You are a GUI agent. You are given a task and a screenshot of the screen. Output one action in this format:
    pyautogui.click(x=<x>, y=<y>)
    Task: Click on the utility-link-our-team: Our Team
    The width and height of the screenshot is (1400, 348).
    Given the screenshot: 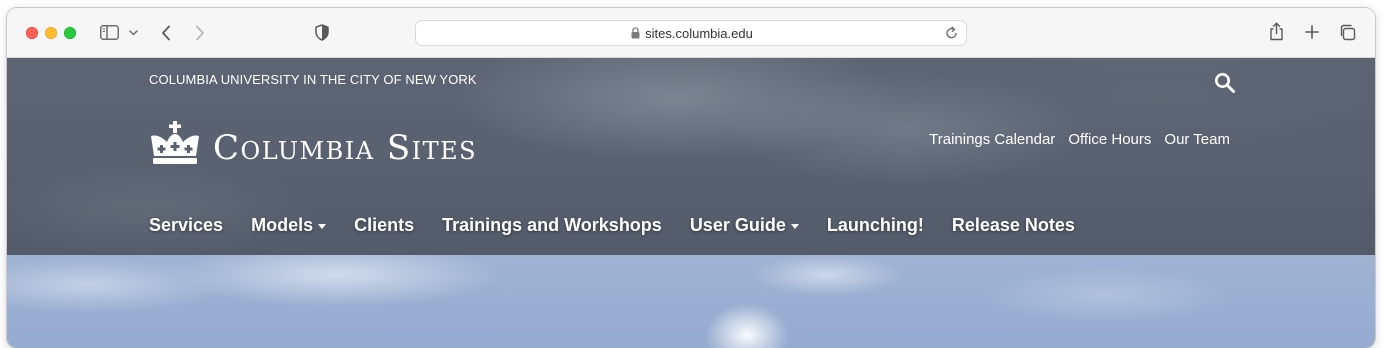 What is the action you would take?
    pyautogui.click(x=1197, y=139)
    